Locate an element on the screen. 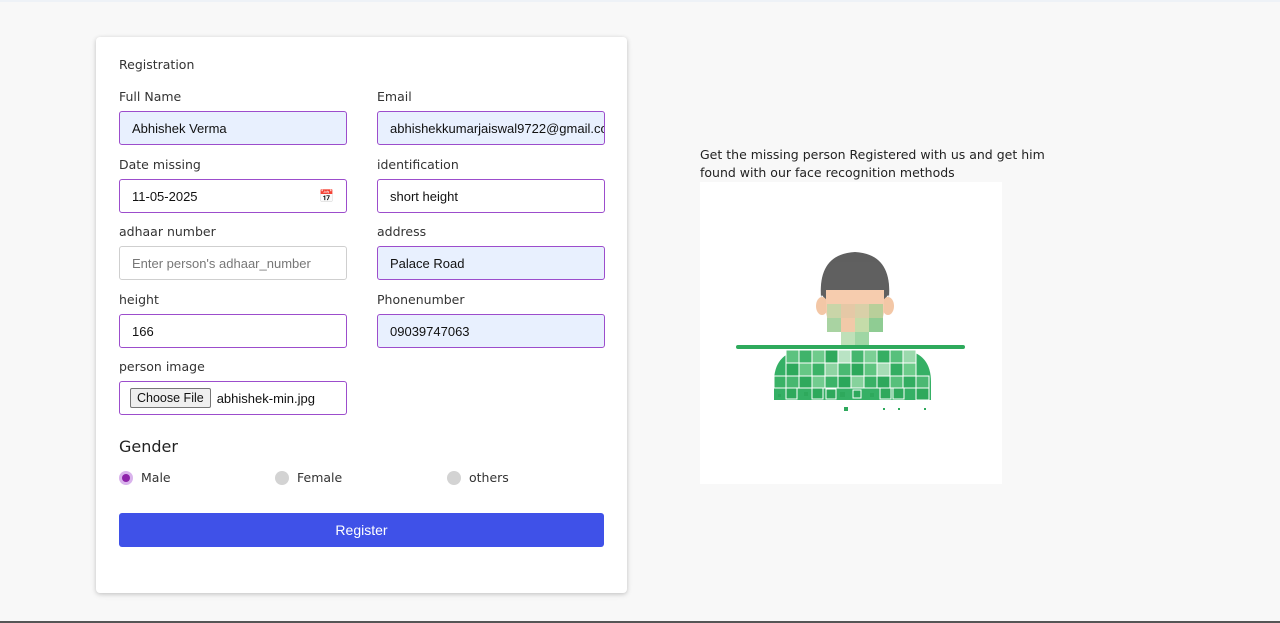  gender-title: Gender is located at coordinates (148, 446).